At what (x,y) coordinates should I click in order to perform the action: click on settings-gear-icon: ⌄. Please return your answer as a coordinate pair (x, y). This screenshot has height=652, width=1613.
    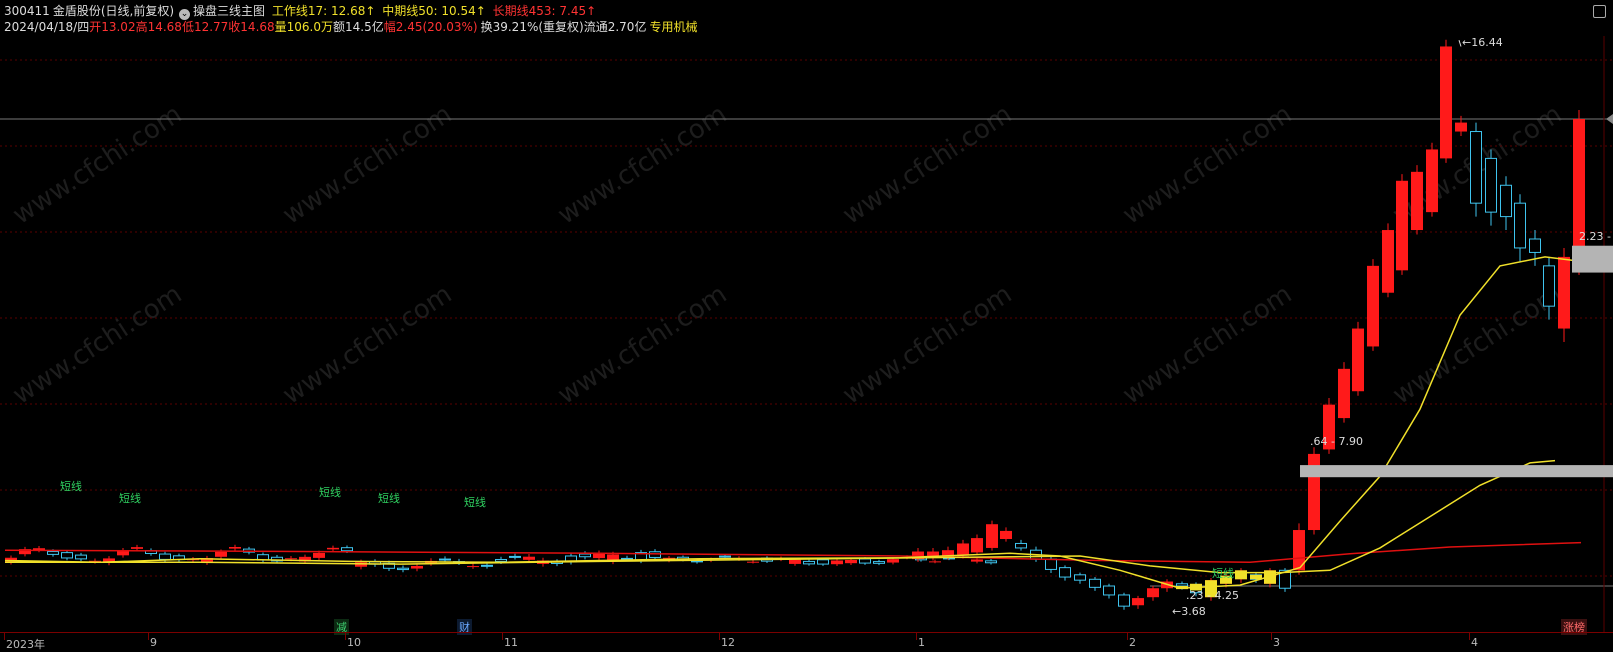
    Looking at the image, I should click on (185, 14).